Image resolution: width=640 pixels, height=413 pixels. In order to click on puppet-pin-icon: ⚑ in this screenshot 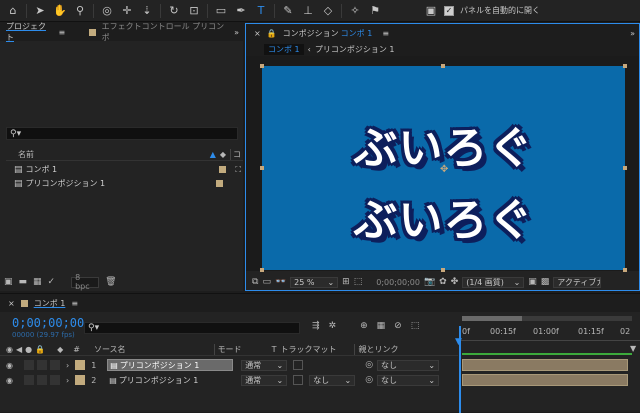, I will do `click(375, 11)`.